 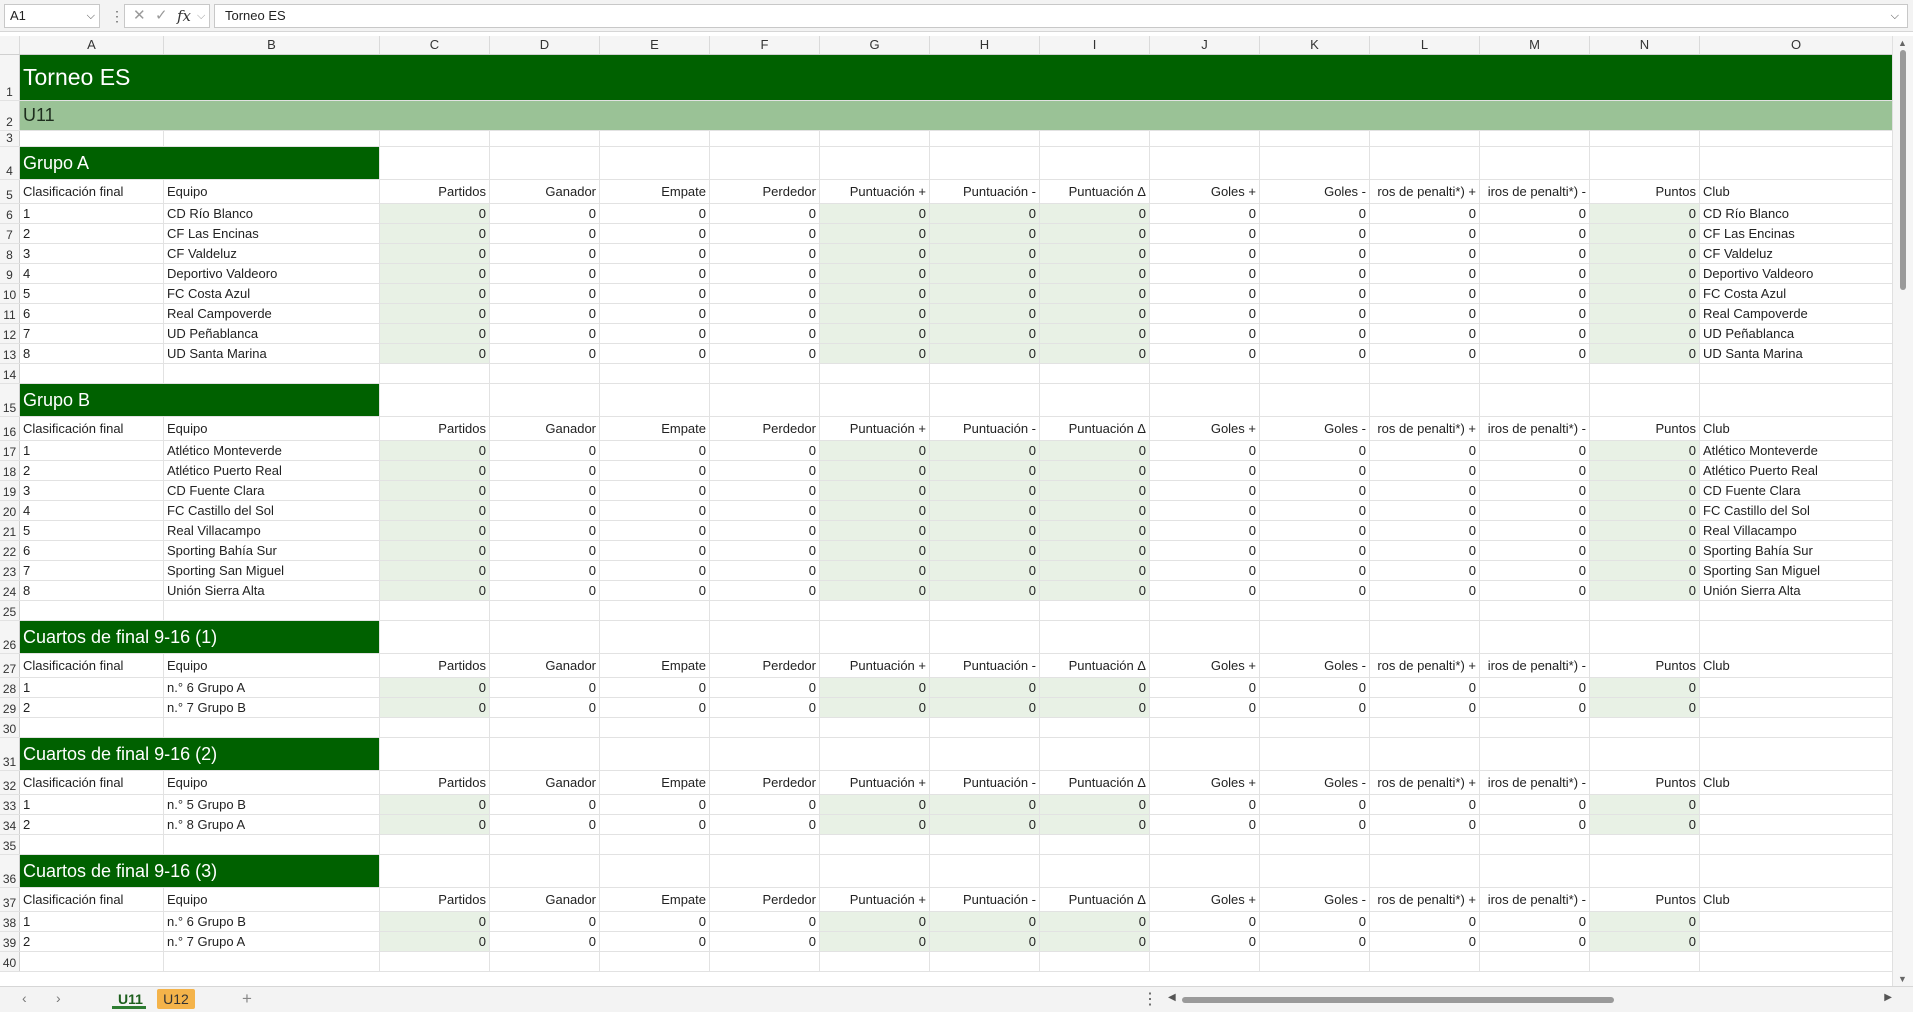 What do you see at coordinates (10, 550) in the screenshot?
I see `row-number: 22` at bounding box center [10, 550].